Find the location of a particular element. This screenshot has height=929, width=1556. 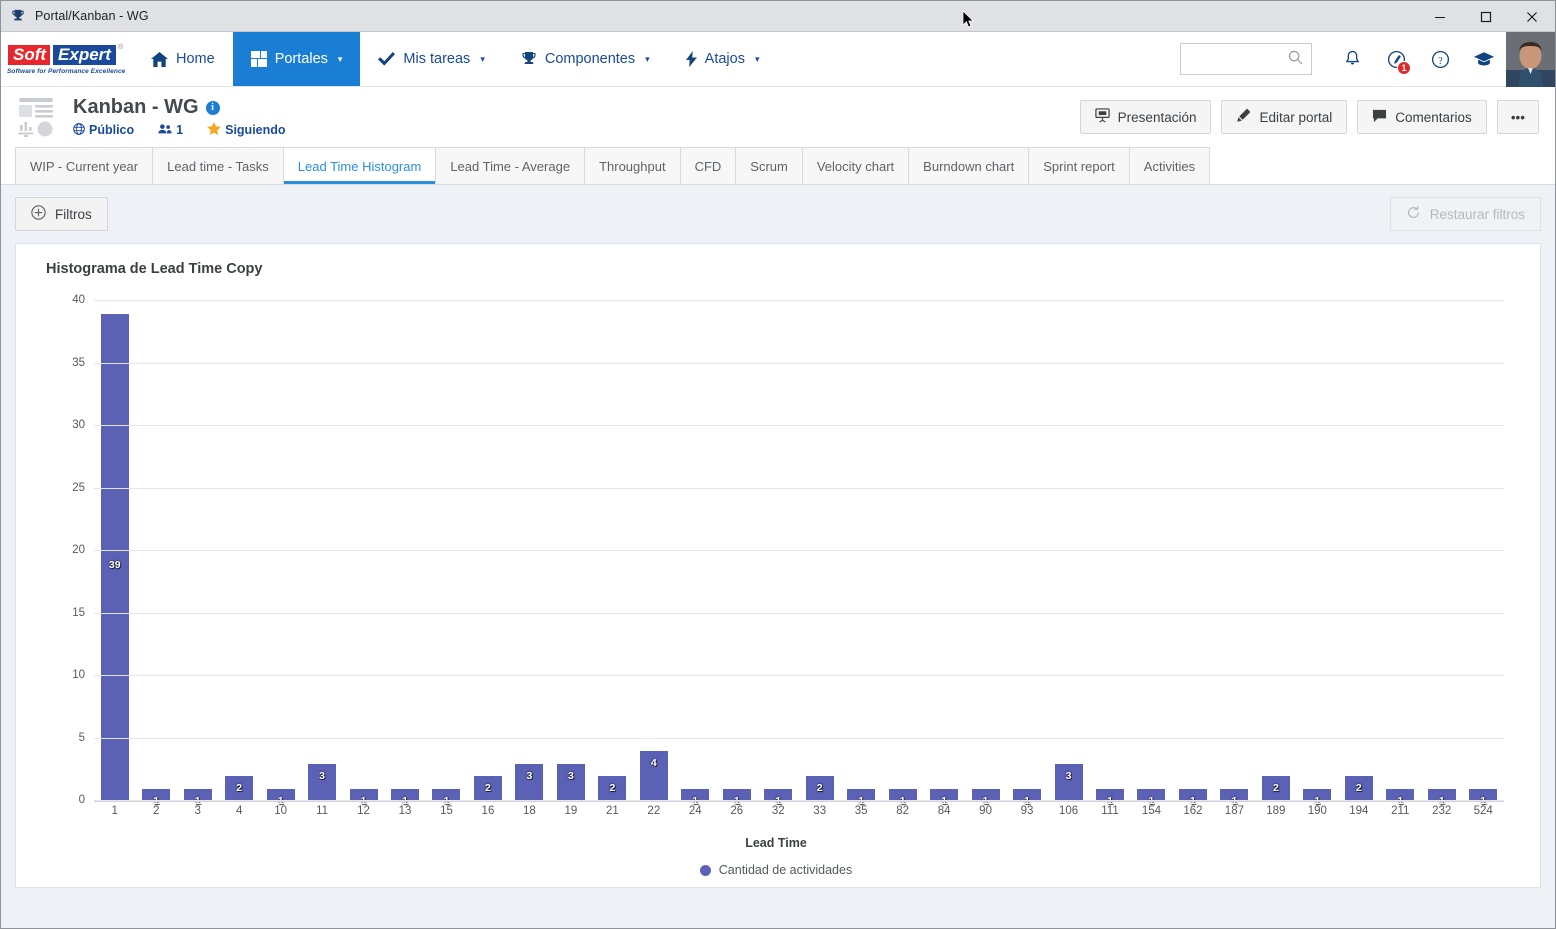

filters-button: Filtros is located at coordinates (61, 214).